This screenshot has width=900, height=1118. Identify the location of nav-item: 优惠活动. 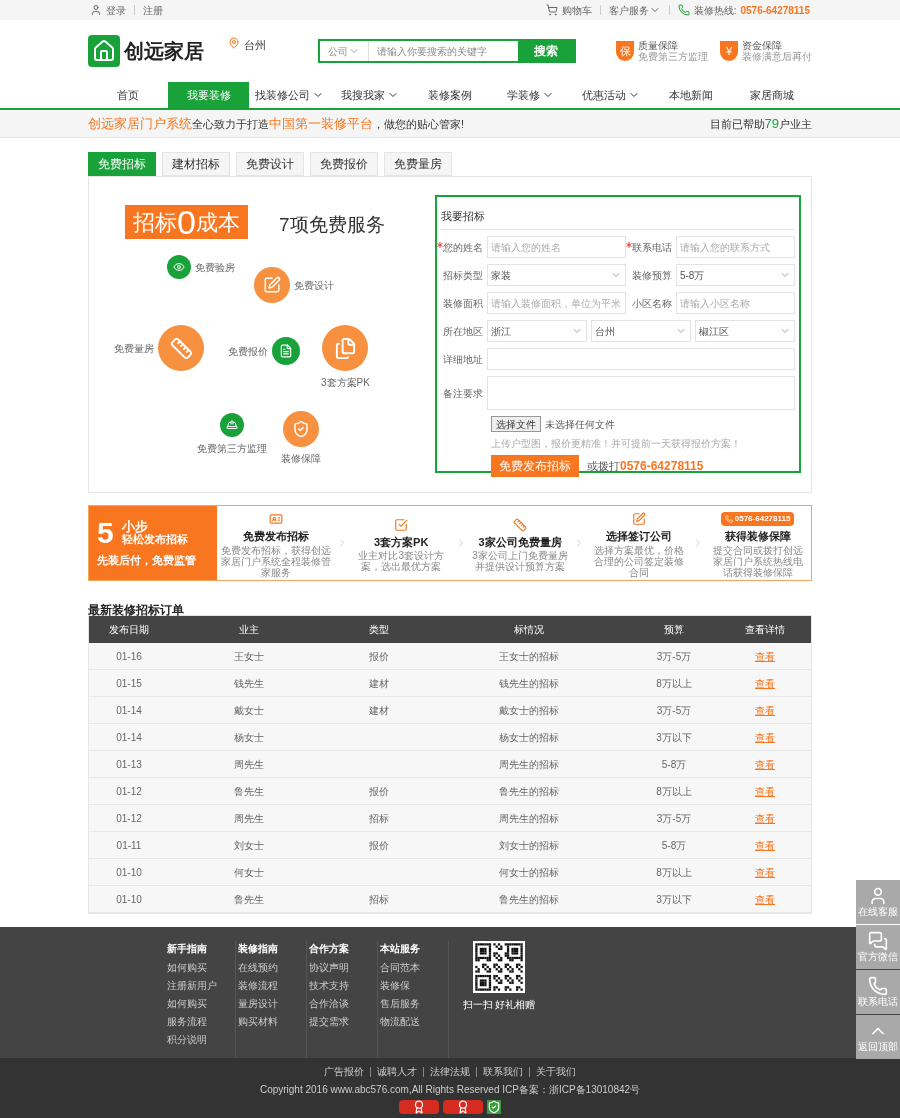
(611, 95).